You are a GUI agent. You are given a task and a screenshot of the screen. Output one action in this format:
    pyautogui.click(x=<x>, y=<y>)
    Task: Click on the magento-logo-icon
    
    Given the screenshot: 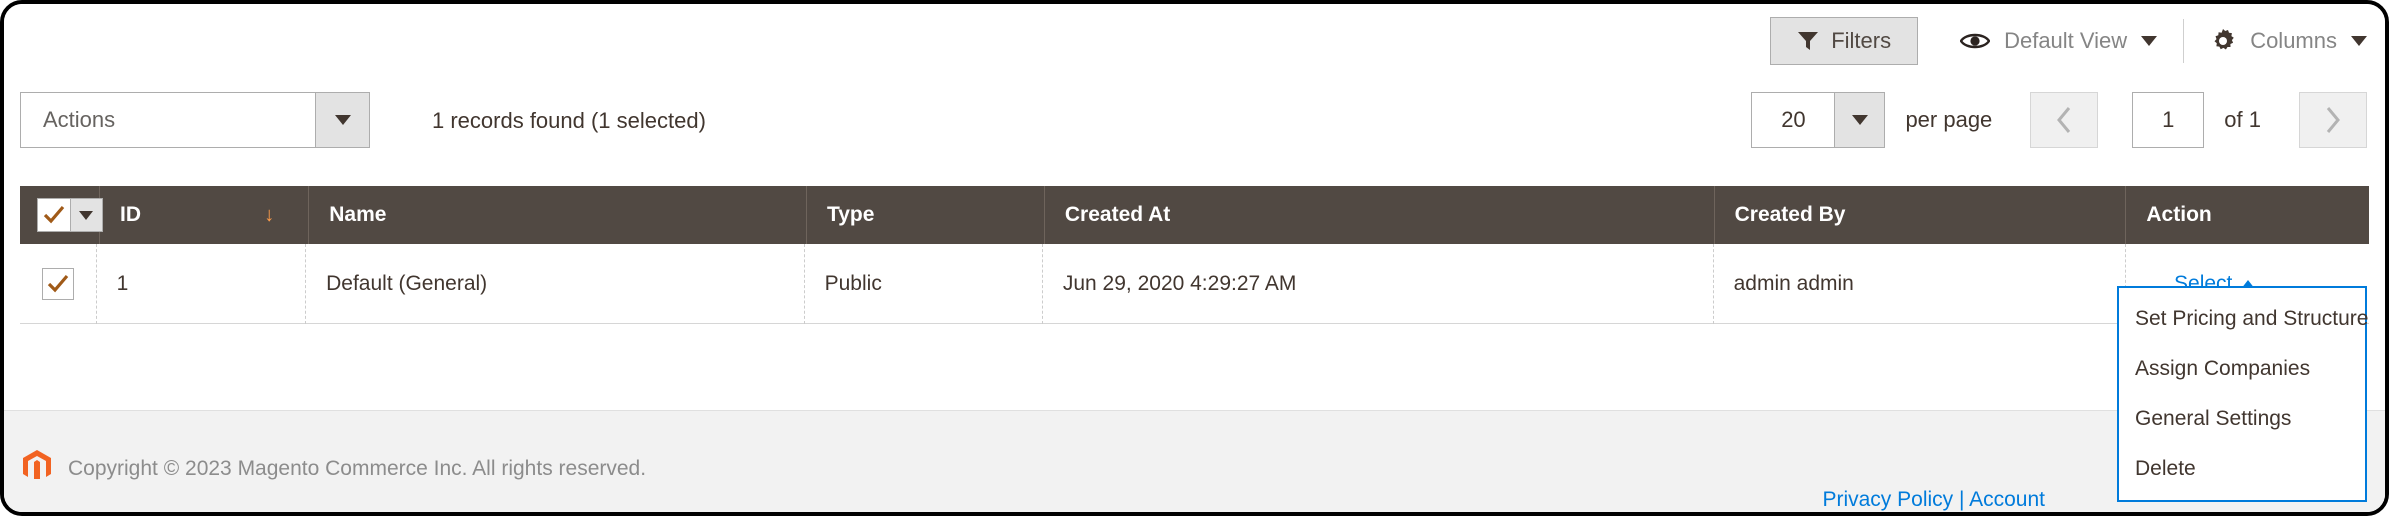 What is the action you would take?
    pyautogui.click(x=37, y=468)
    